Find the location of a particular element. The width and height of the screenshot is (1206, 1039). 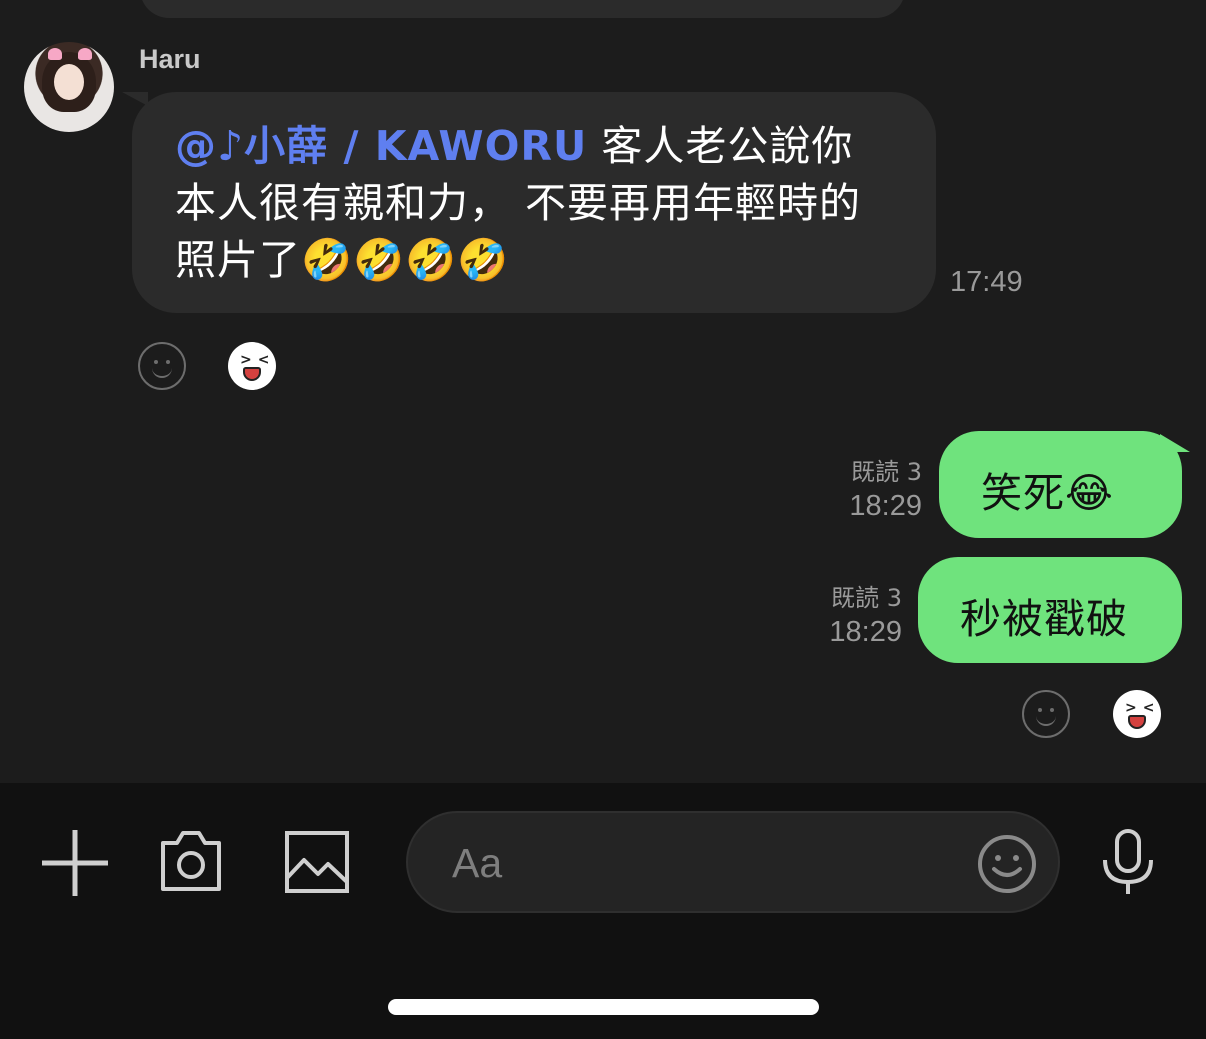

emoji-icon is located at coordinates (1007, 864).